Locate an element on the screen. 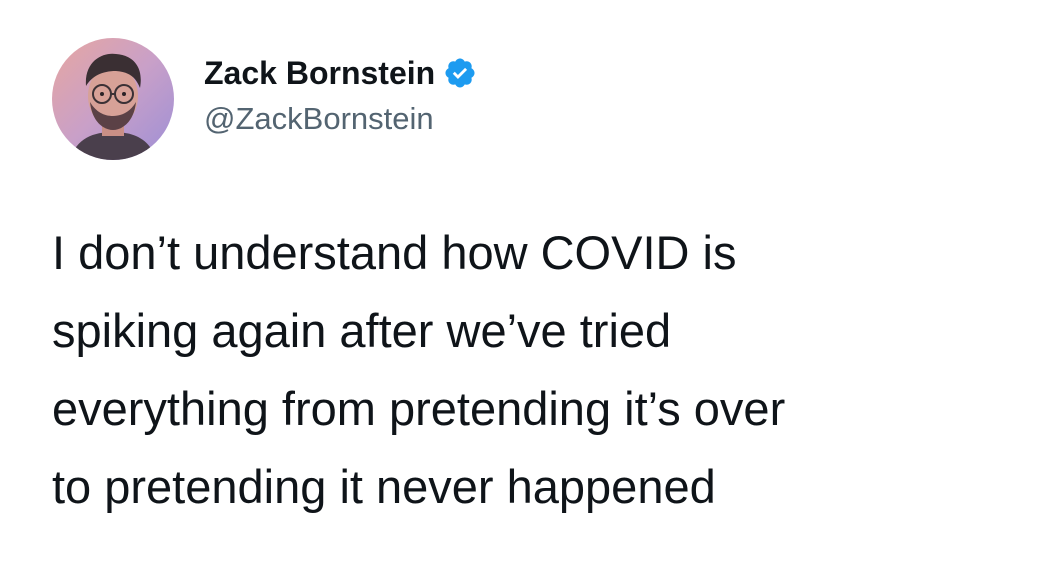 The image size is (1037, 572). avatar is located at coordinates (113, 99).